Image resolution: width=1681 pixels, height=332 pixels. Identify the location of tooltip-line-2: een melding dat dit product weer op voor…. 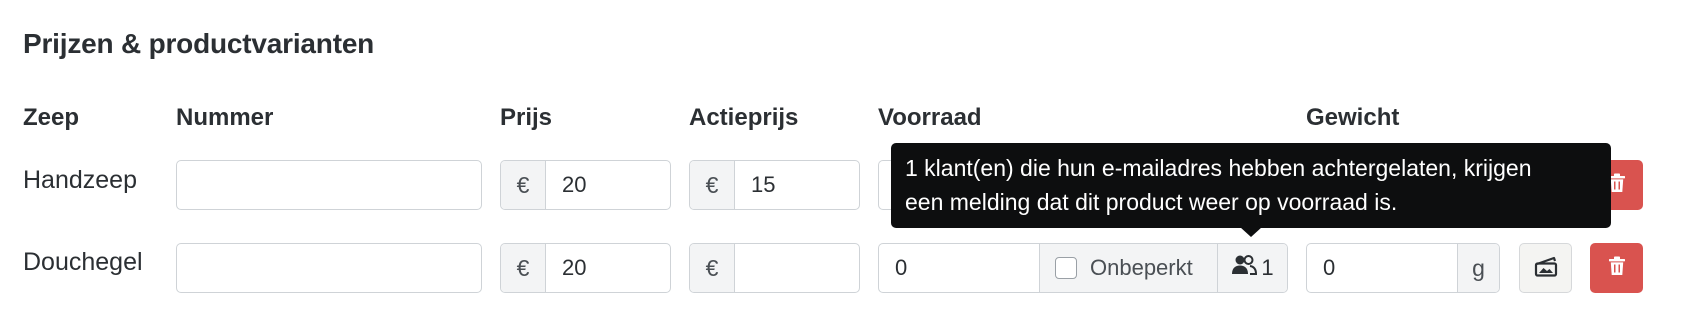
(1151, 202).